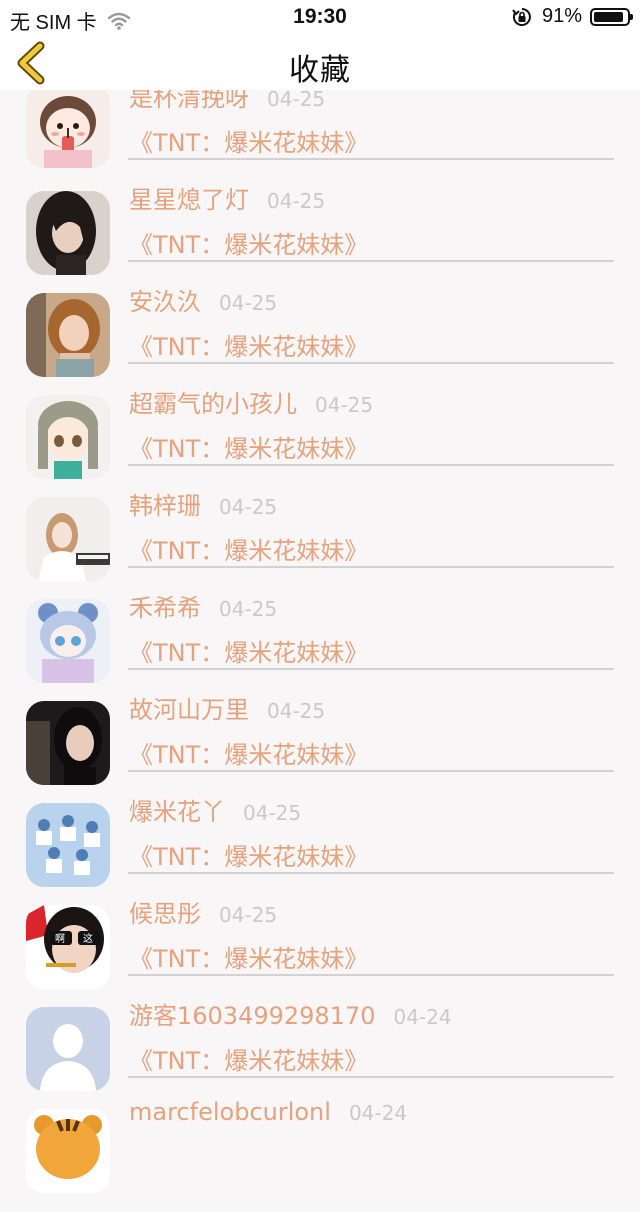  I want to click on avatar-image: 啊 这, so click(68, 947).